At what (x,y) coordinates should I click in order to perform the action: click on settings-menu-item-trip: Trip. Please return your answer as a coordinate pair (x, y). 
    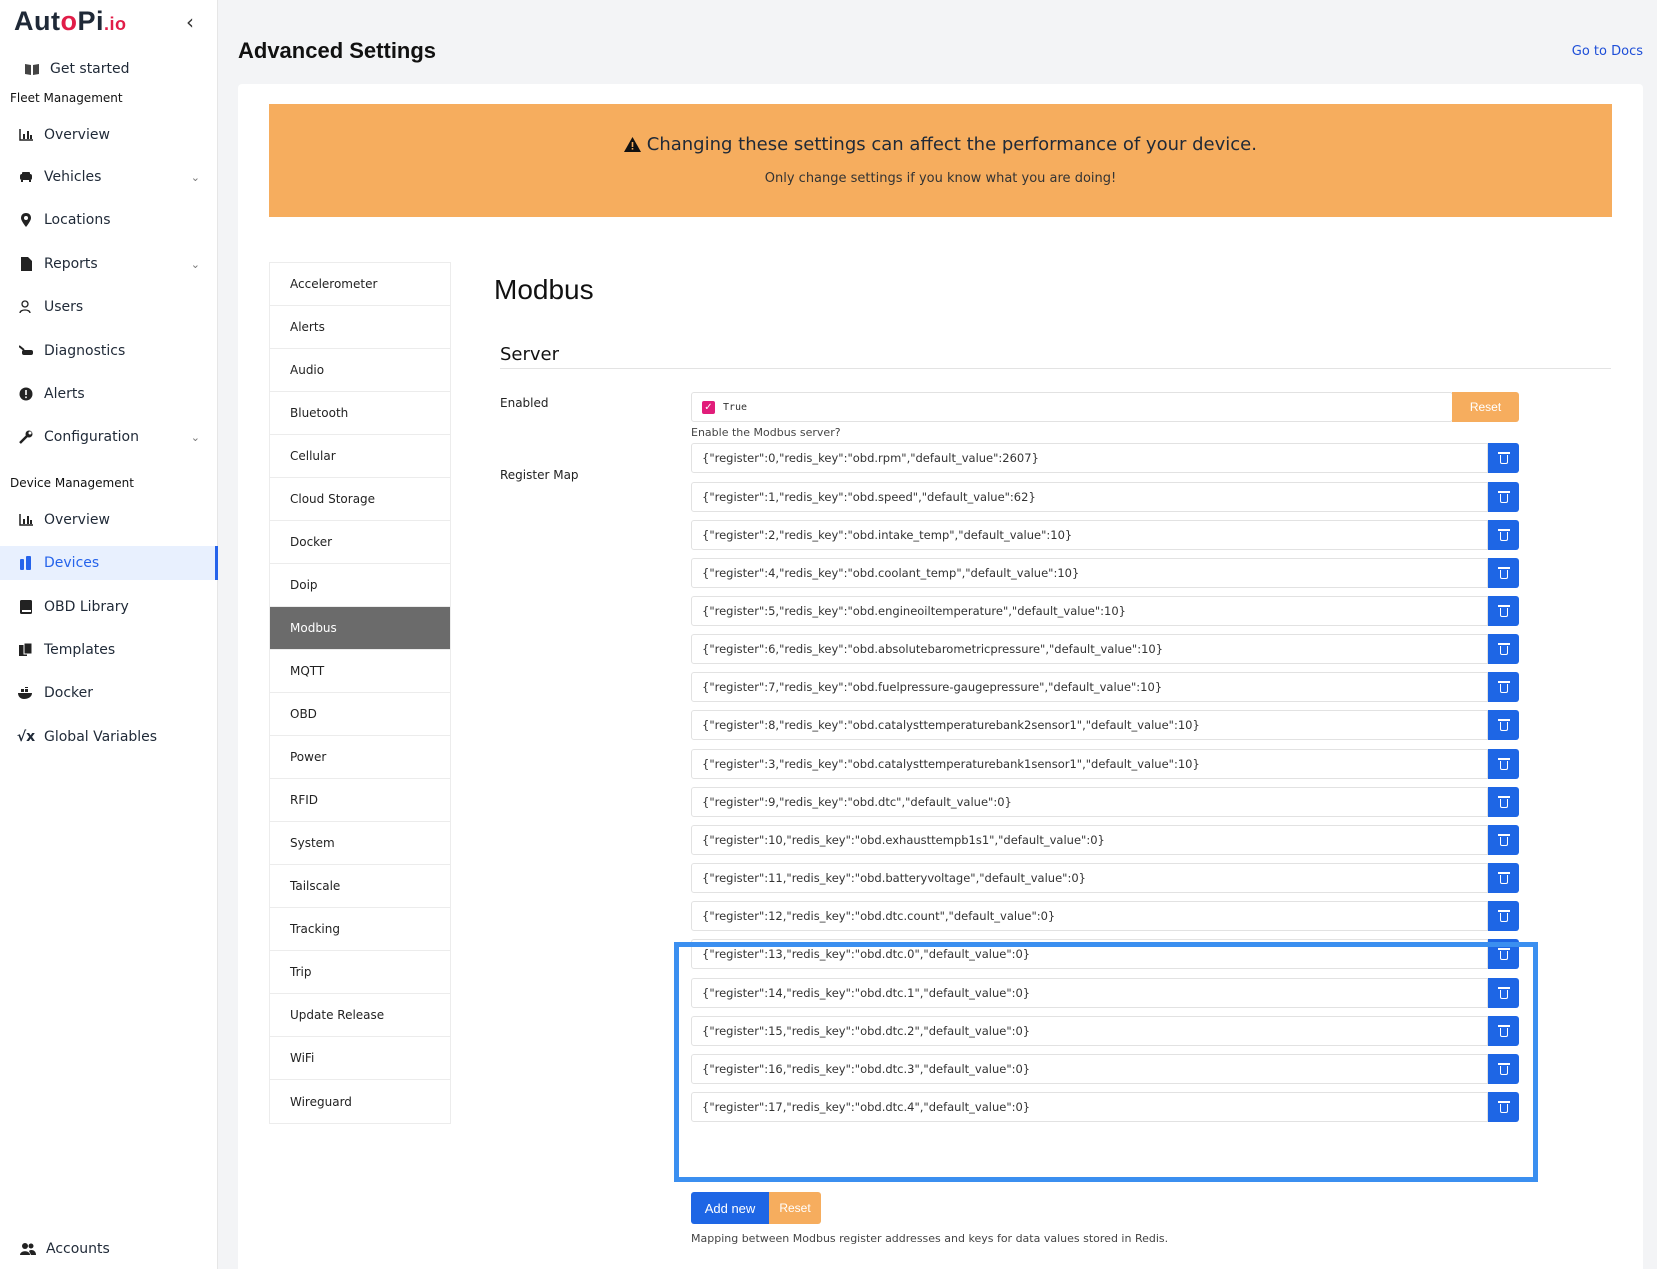
    Looking at the image, I should click on (360, 972).